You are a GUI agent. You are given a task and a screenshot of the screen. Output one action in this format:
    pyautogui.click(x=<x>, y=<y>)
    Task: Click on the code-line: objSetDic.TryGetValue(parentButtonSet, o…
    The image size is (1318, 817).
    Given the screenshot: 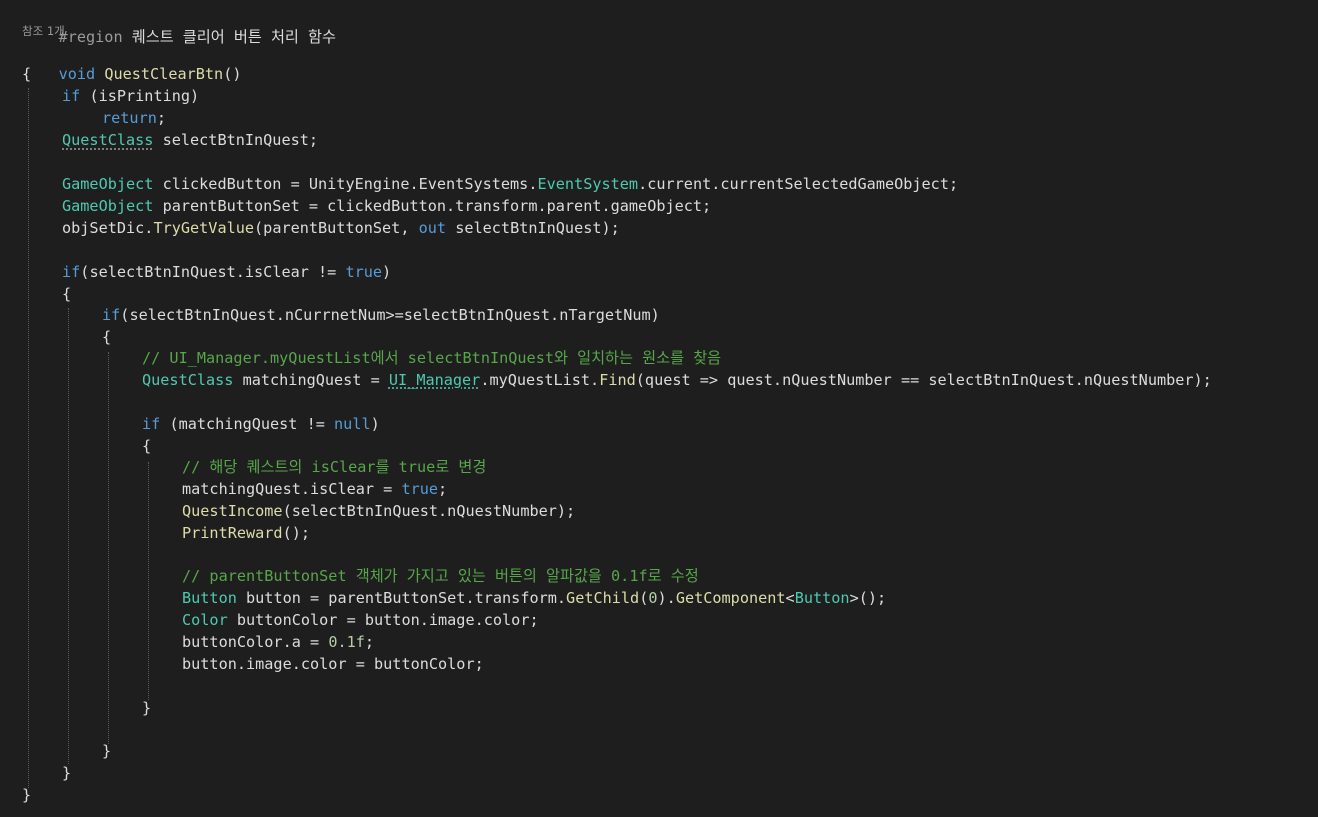 What is the action you would take?
    pyautogui.click(x=341, y=228)
    